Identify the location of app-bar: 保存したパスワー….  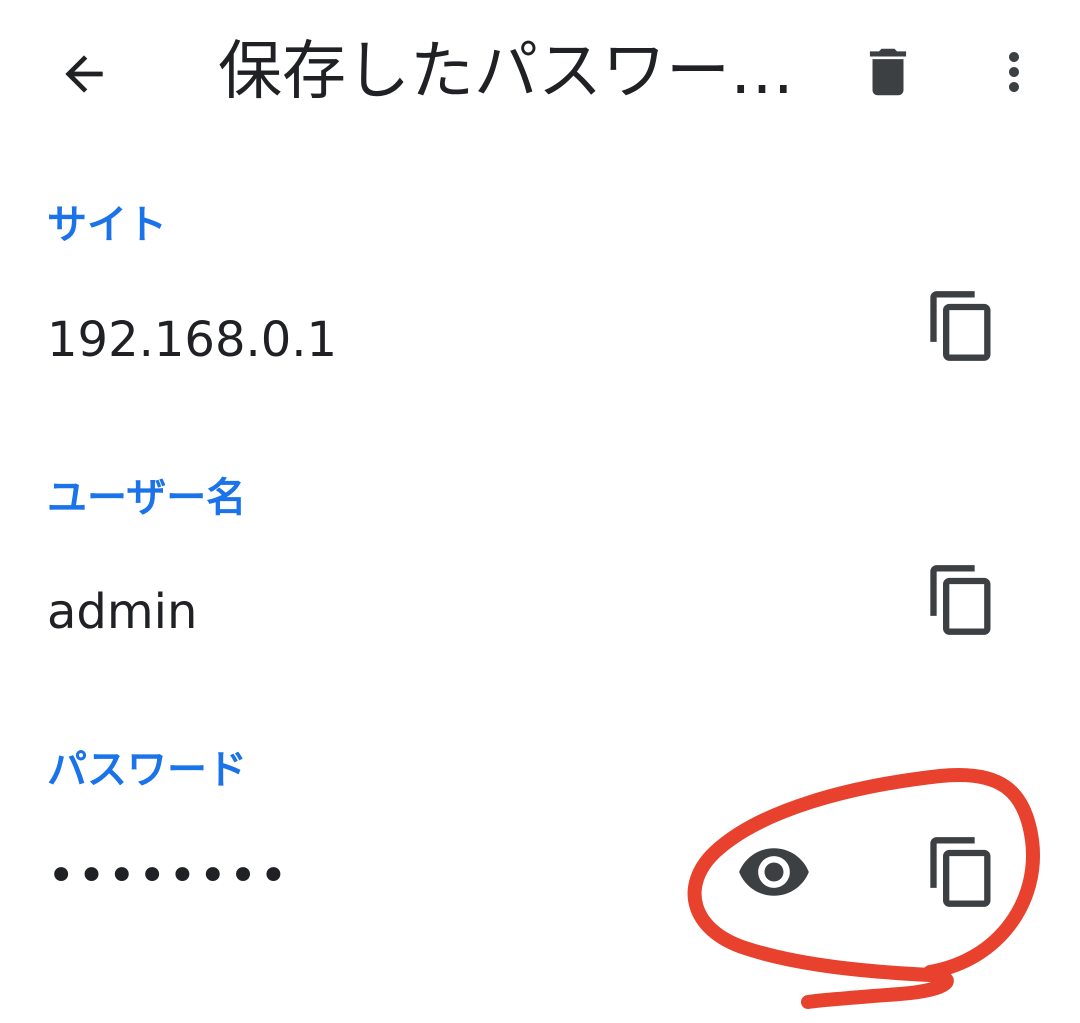
(540, 75).